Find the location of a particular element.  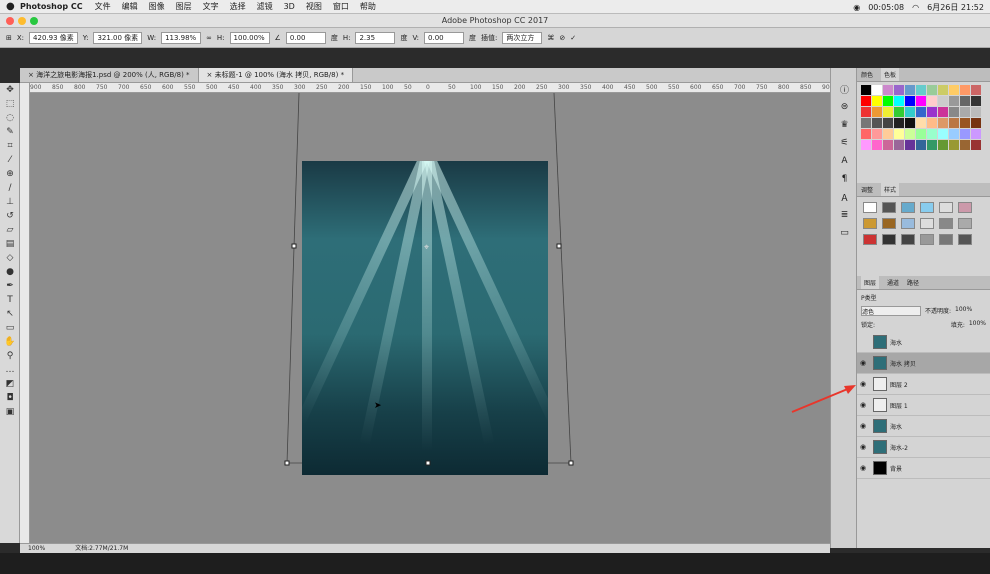

blend-mode-select: 滤色 is located at coordinates (891, 311).